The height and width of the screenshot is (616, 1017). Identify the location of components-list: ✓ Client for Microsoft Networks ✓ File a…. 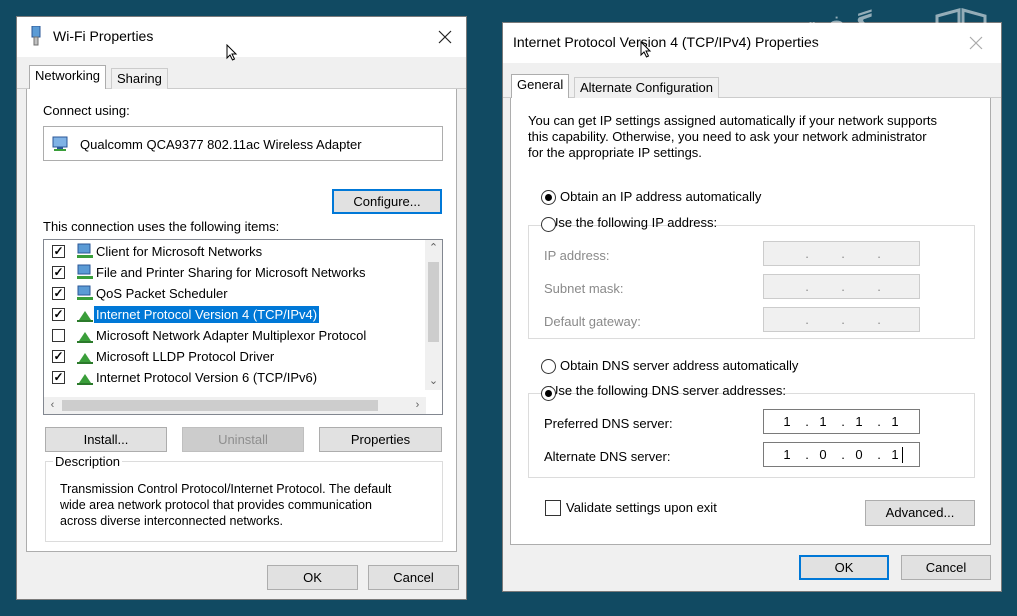
(243, 327).